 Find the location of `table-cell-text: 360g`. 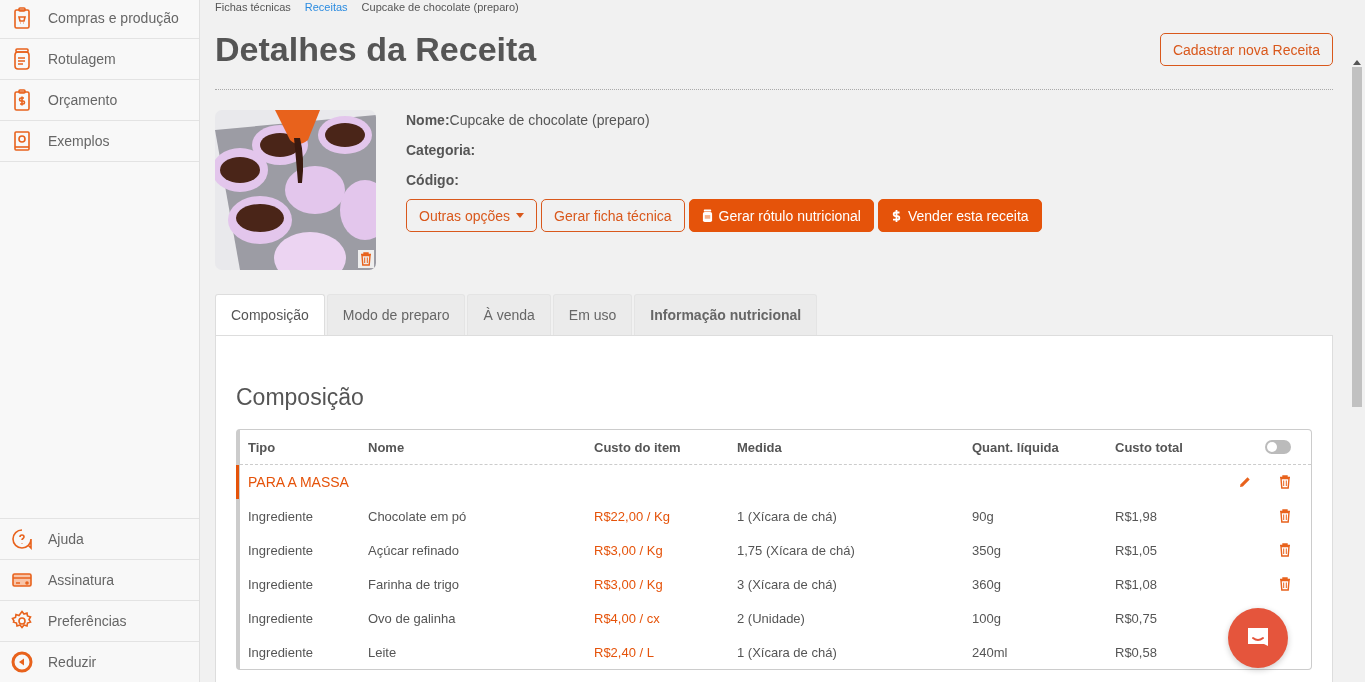

table-cell-text: 360g is located at coordinates (987, 584).